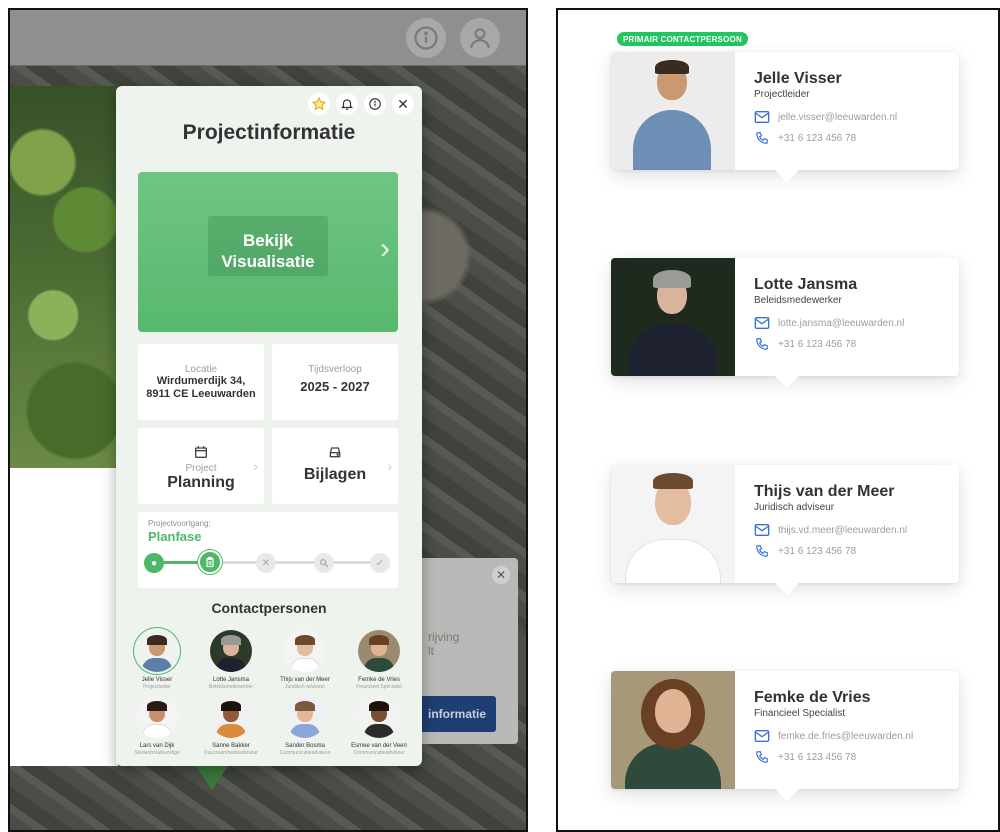 This screenshot has height=832, width=1000. I want to click on contact-name: Femke de Vries, so click(812, 697).